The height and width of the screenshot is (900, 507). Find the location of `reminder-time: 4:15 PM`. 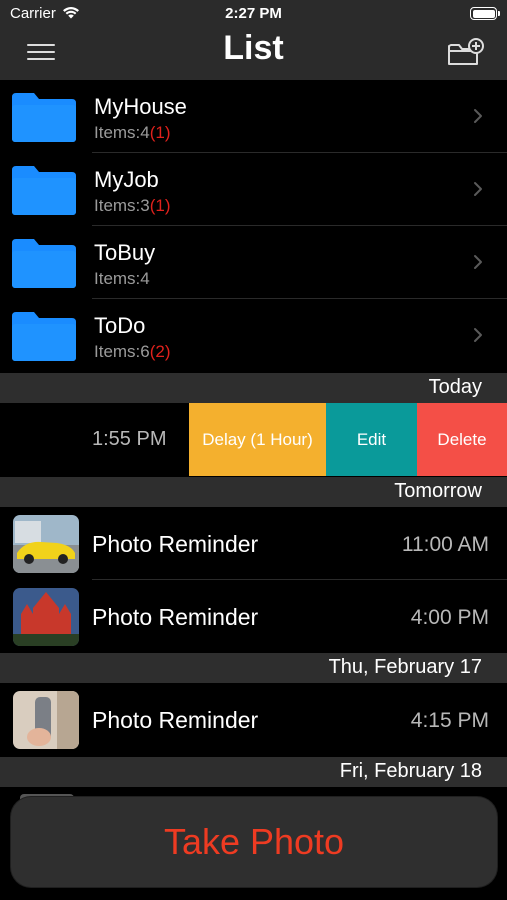

reminder-time: 4:15 PM is located at coordinates (449, 720).